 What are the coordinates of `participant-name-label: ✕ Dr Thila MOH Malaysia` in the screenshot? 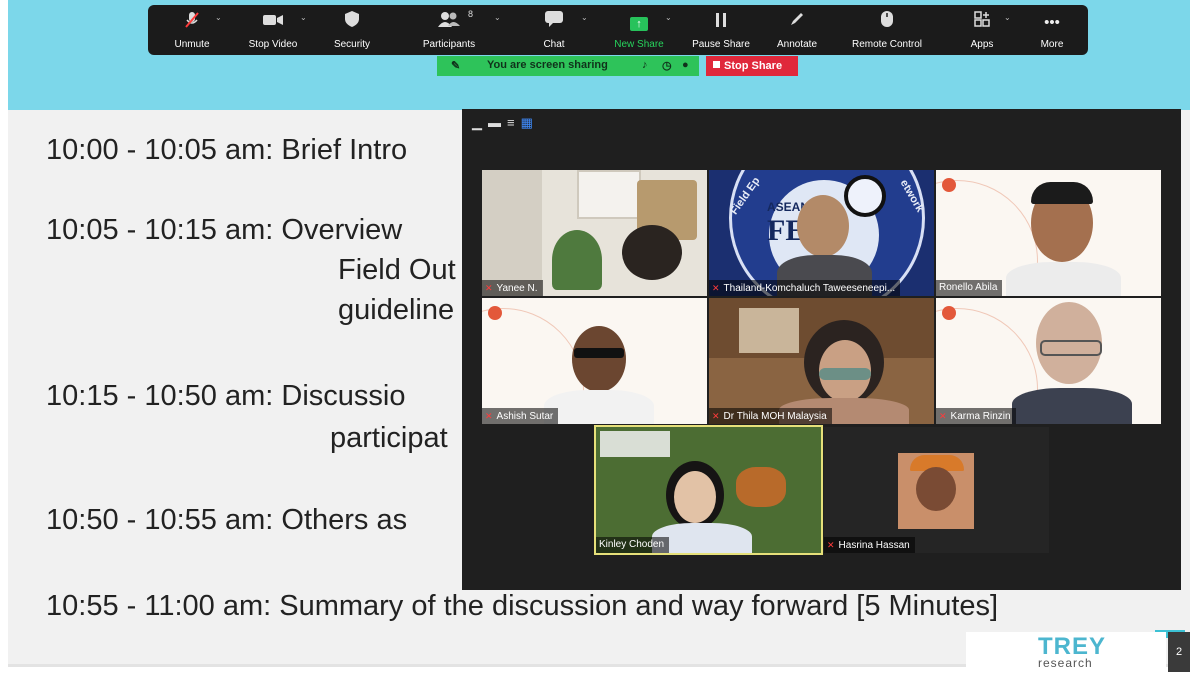 It's located at (770, 416).